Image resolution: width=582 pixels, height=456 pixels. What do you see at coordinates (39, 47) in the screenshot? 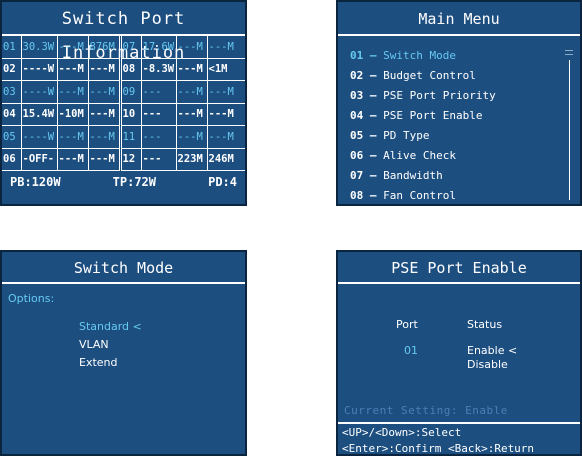
I see `port-power: 30.3W` at bounding box center [39, 47].